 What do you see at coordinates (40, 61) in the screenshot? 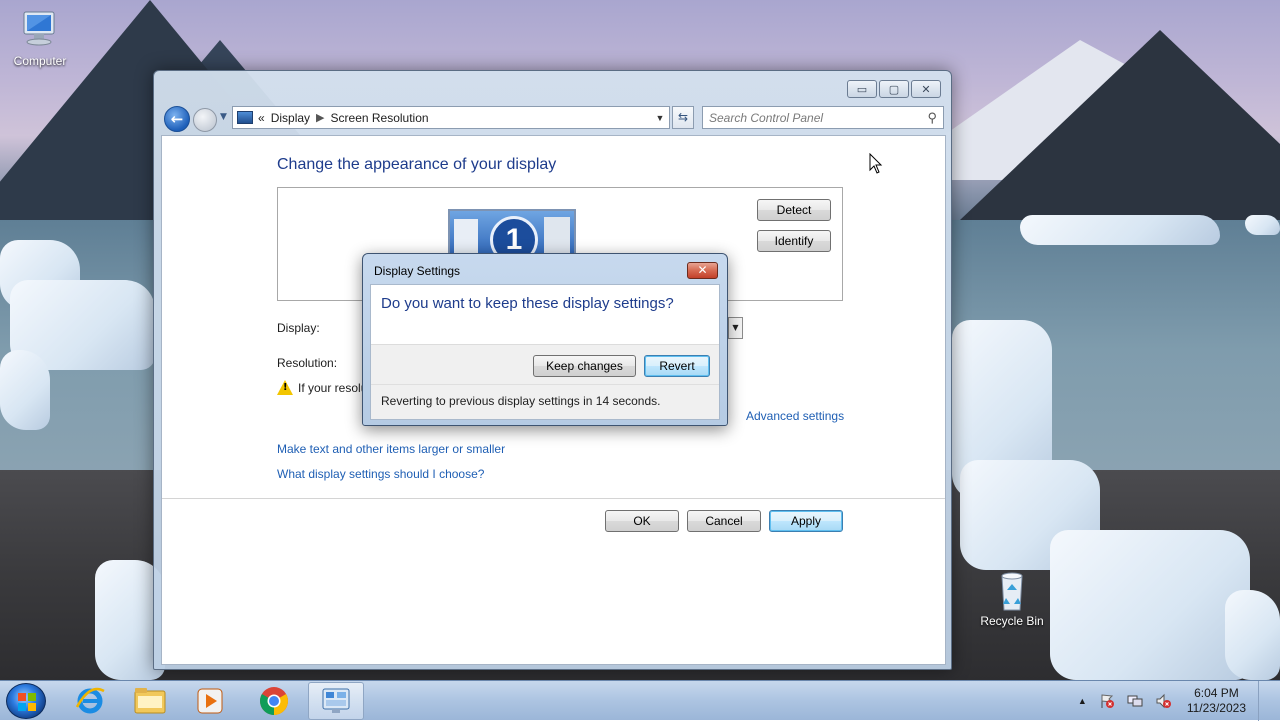
I see `desktop-icon-label: Computer` at bounding box center [40, 61].